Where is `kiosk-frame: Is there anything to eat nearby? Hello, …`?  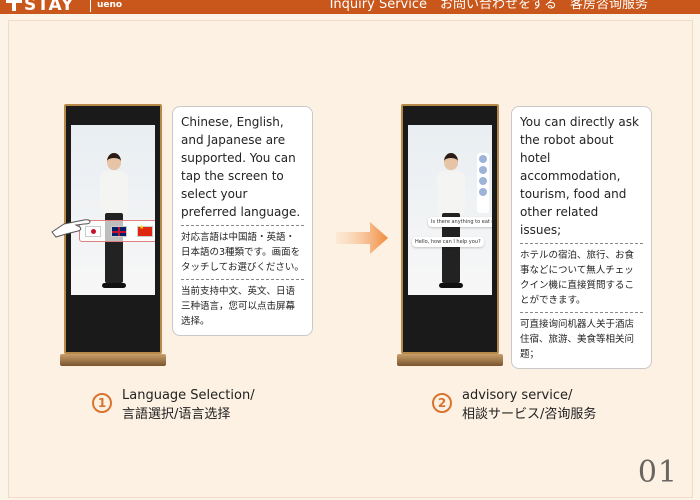 kiosk-frame: Is there anything to eat nearby? Hello, … is located at coordinates (450, 229).